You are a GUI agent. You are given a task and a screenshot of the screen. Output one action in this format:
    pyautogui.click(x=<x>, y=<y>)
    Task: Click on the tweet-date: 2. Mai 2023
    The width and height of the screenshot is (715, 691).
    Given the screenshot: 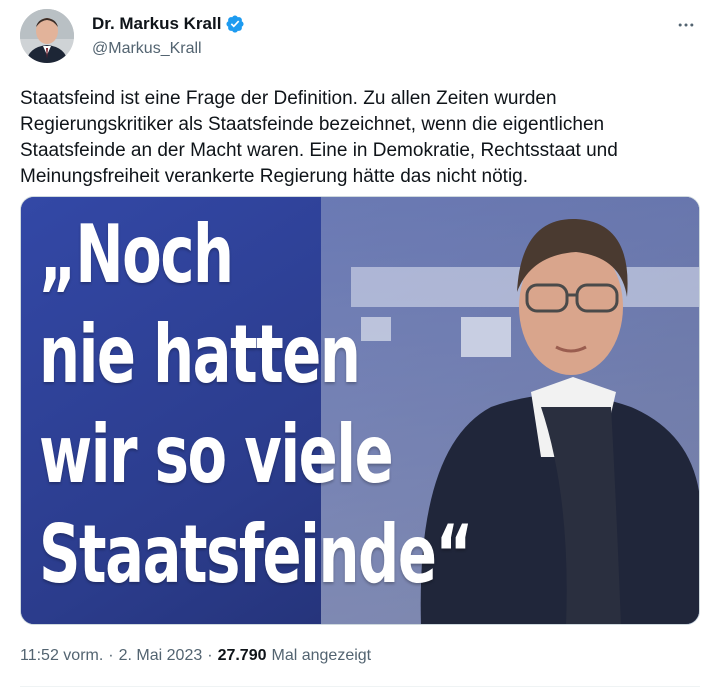 What is the action you would take?
    pyautogui.click(x=161, y=656)
    